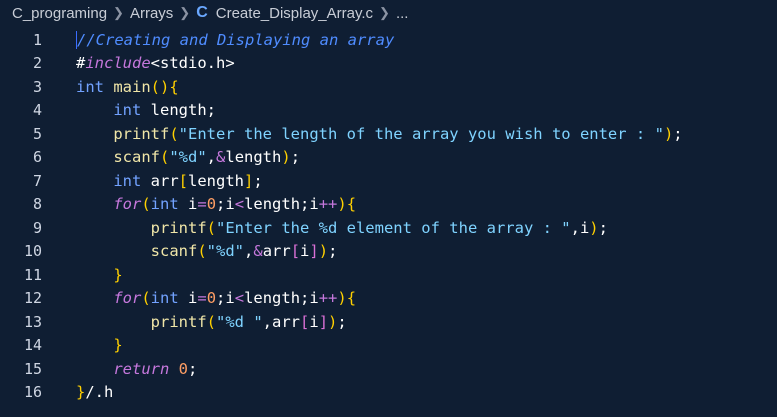 The image size is (777, 417). I want to click on code-line: 1 //Creating and Displaying an array, so click(388, 40).